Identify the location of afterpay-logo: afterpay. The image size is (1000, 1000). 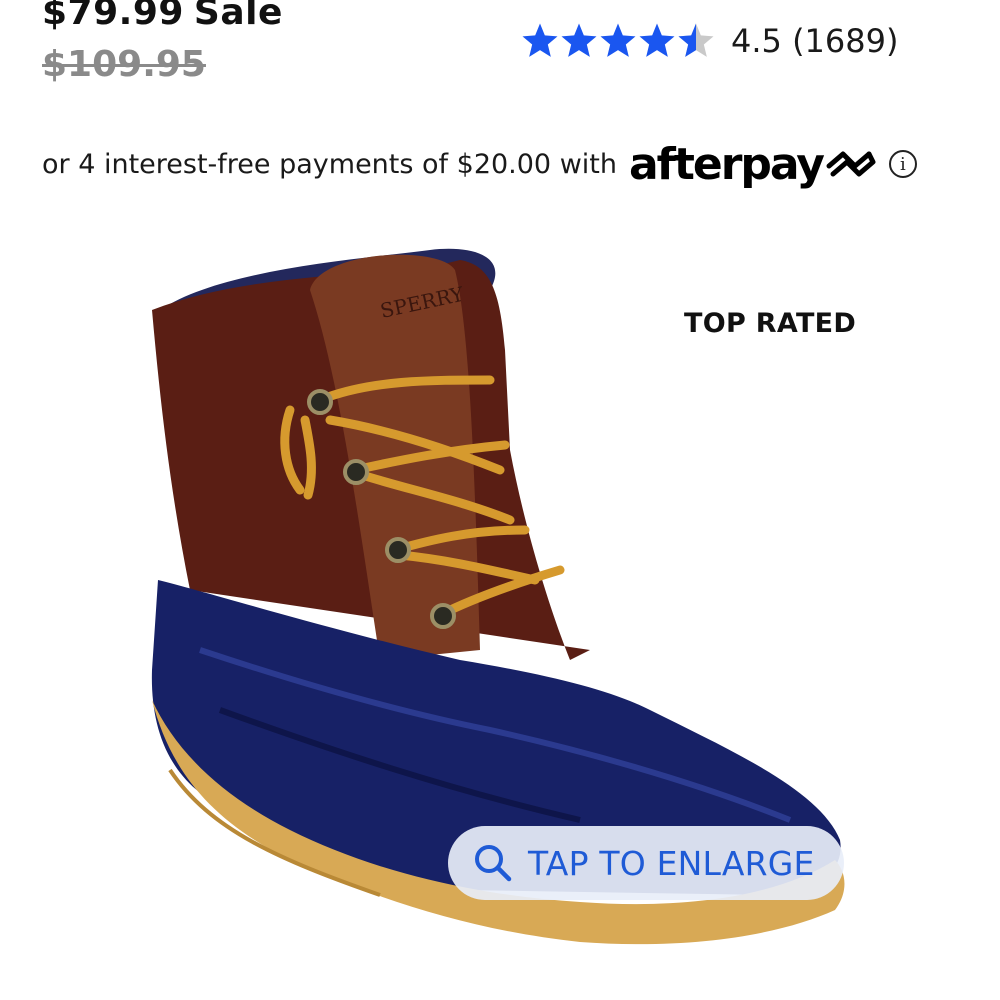
(753, 164).